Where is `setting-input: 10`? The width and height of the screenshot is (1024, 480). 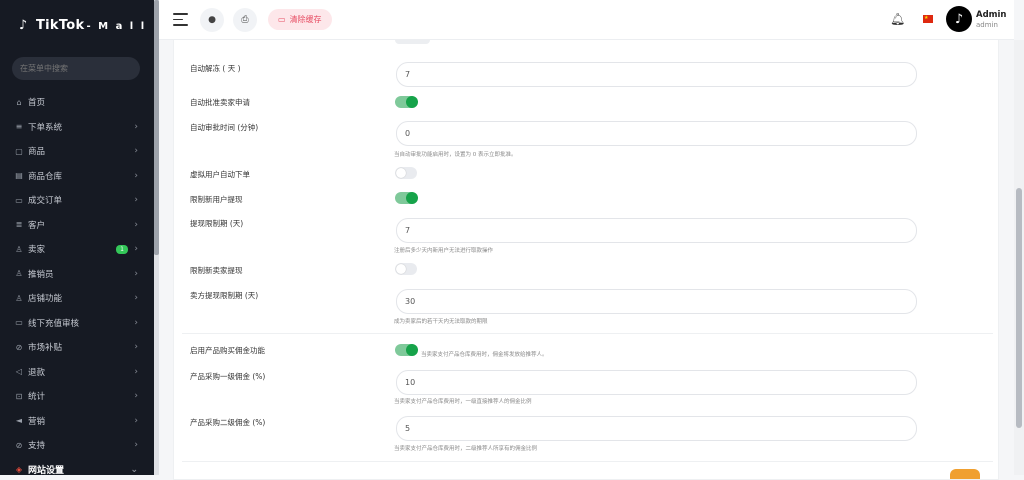
setting-input: 10 is located at coordinates (656, 382).